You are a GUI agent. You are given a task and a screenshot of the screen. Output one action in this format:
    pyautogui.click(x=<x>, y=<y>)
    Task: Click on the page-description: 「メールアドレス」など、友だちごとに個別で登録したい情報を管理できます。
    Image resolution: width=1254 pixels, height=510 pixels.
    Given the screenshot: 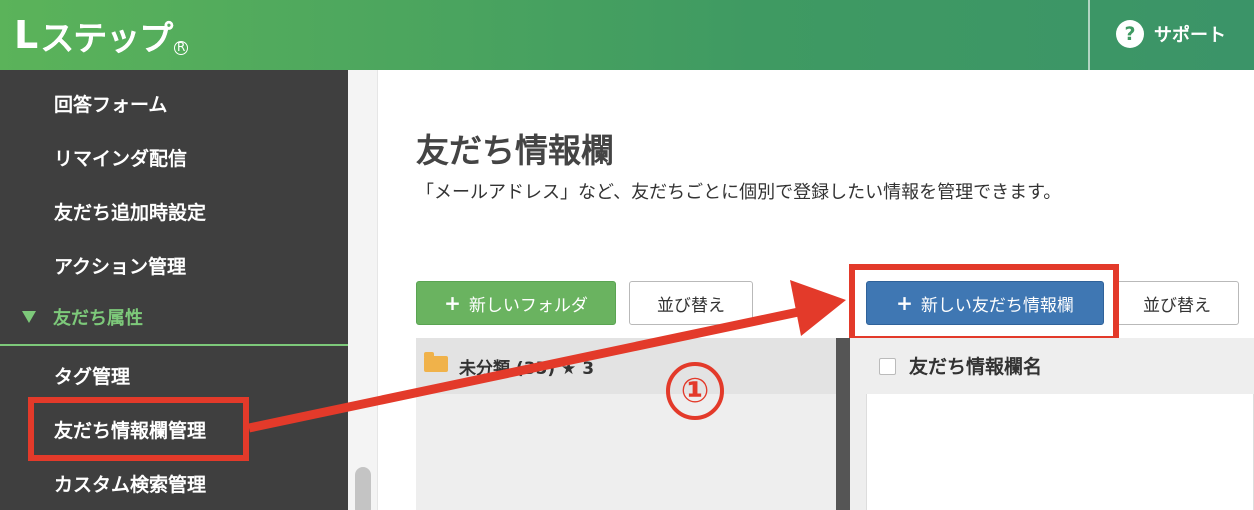 What is the action you would take?
    pyautogui.click(x=739, y=192)
    